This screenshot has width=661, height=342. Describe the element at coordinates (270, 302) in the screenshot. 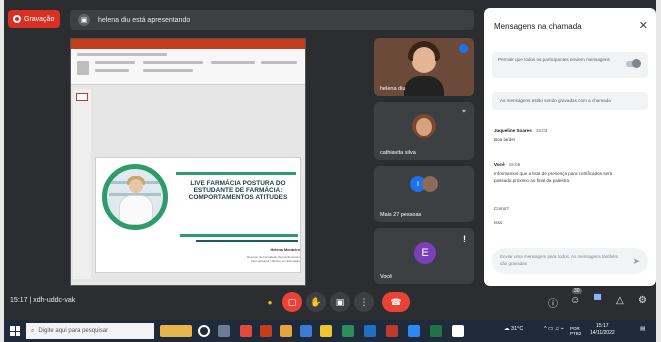

I see `mic-icon: ●` at that location.